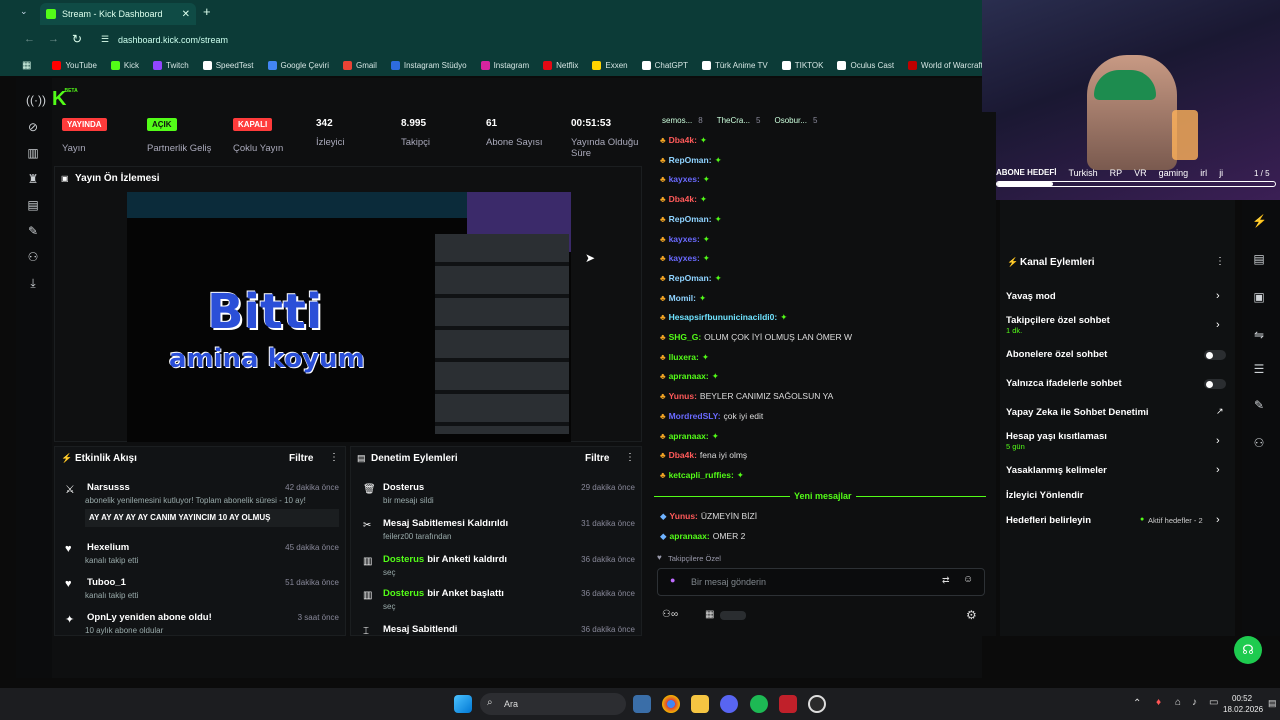 The width and height of the screenshot is (1280, 720). What do you see at coordinates (298, 65) in the screenshot?
I see `bookmark-item: Google Çeviri` at bounding box center [298, 65].